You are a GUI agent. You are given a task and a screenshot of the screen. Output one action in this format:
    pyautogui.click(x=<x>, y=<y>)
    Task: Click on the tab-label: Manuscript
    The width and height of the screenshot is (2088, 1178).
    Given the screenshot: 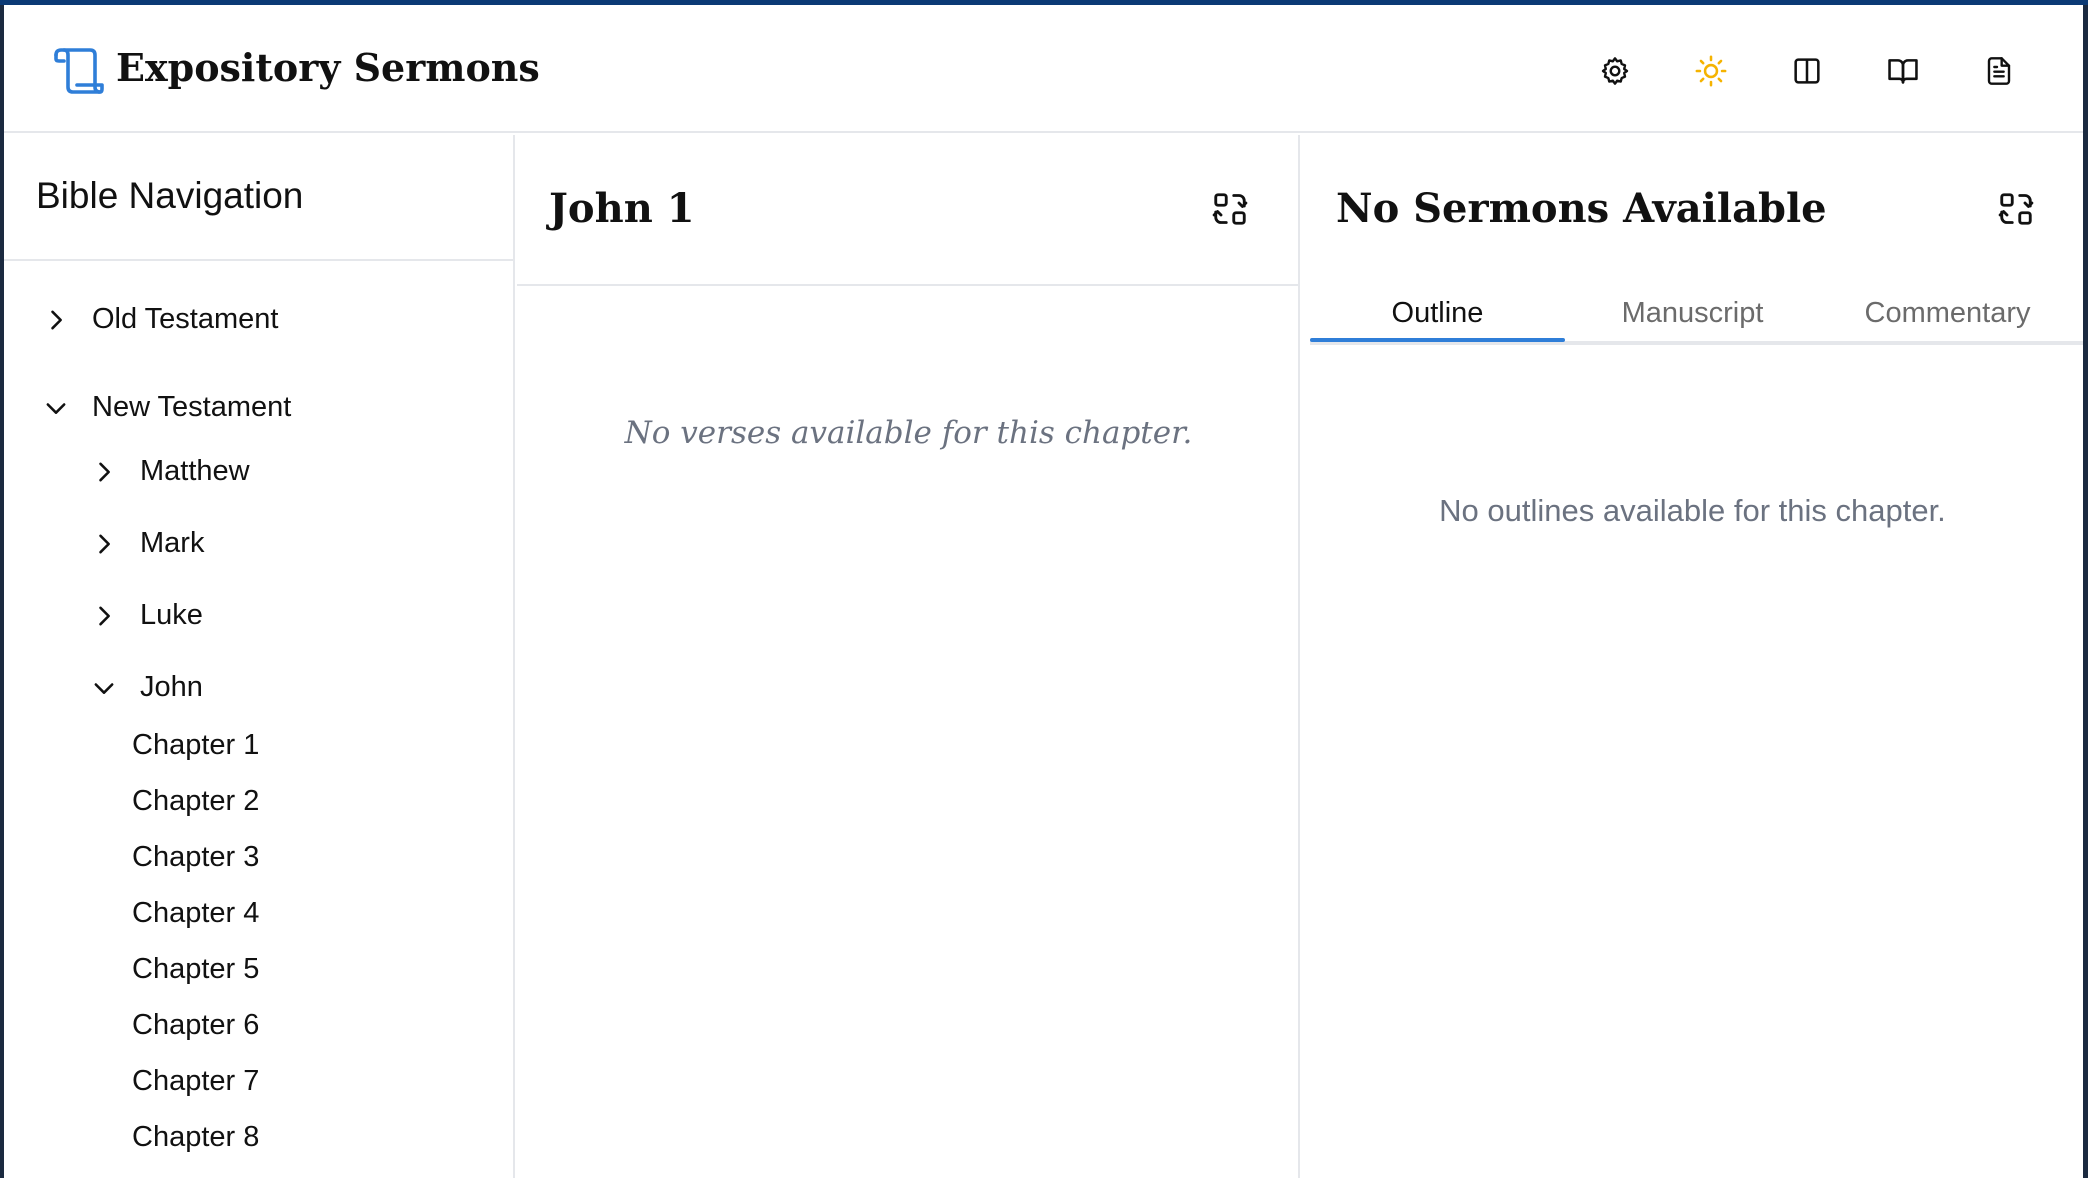 What is the action you would take?
    pyautogui.click(x=1692, y=313)
    